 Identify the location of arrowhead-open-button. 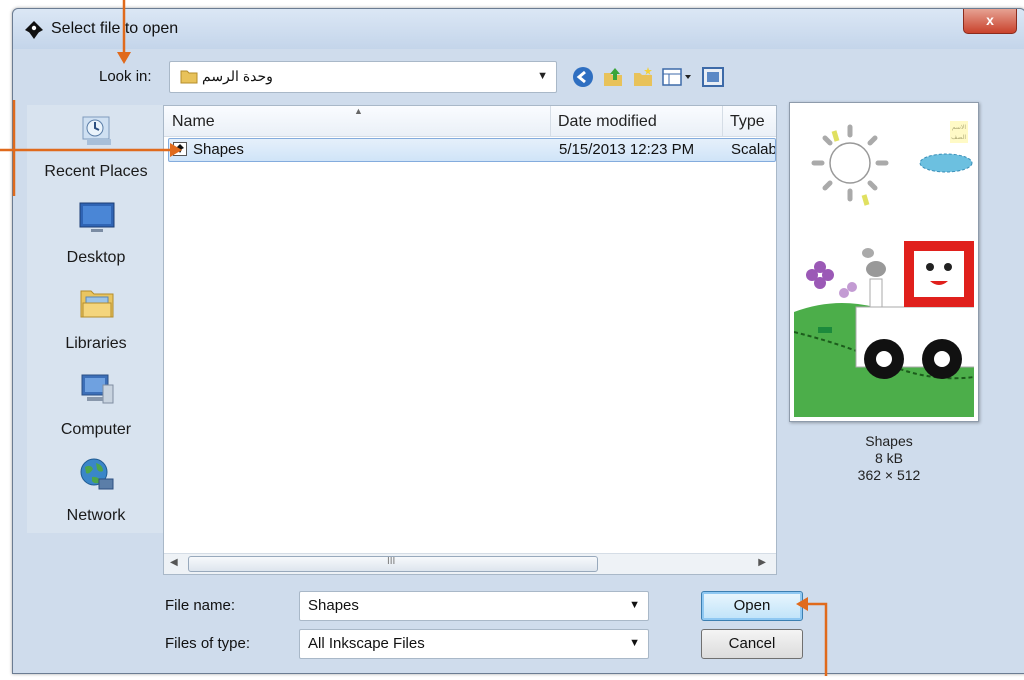
(802, 604).